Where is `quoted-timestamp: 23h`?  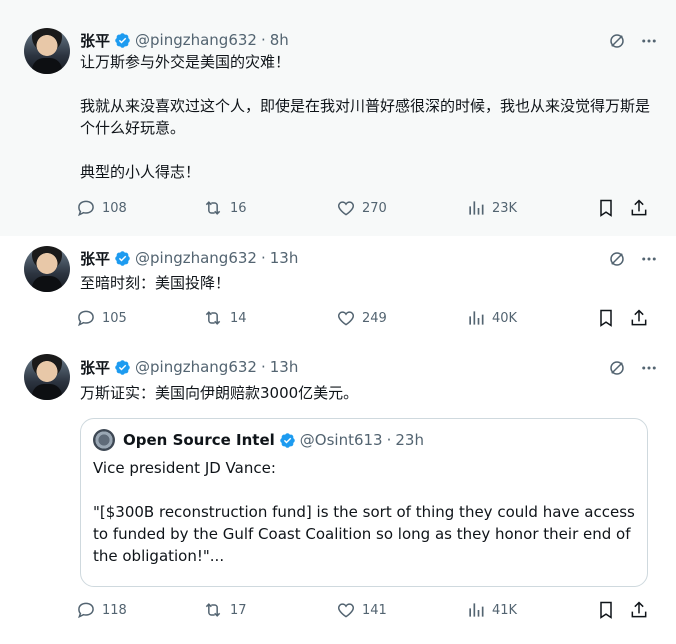 quoted-timestamp: 23h is located at coordinates (409, 440).